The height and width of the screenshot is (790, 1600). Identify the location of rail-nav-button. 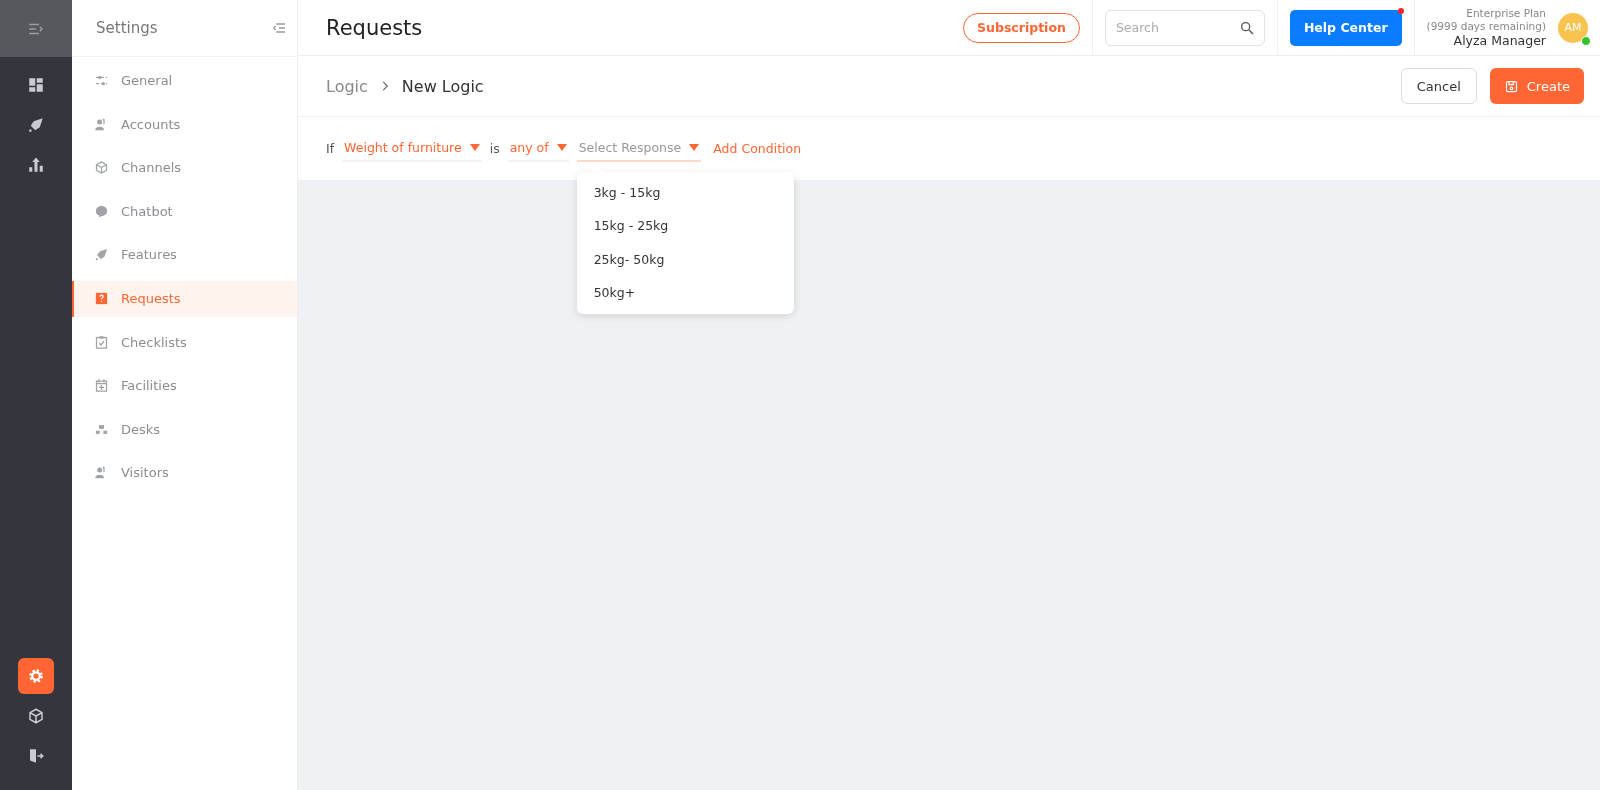
(36, 676).